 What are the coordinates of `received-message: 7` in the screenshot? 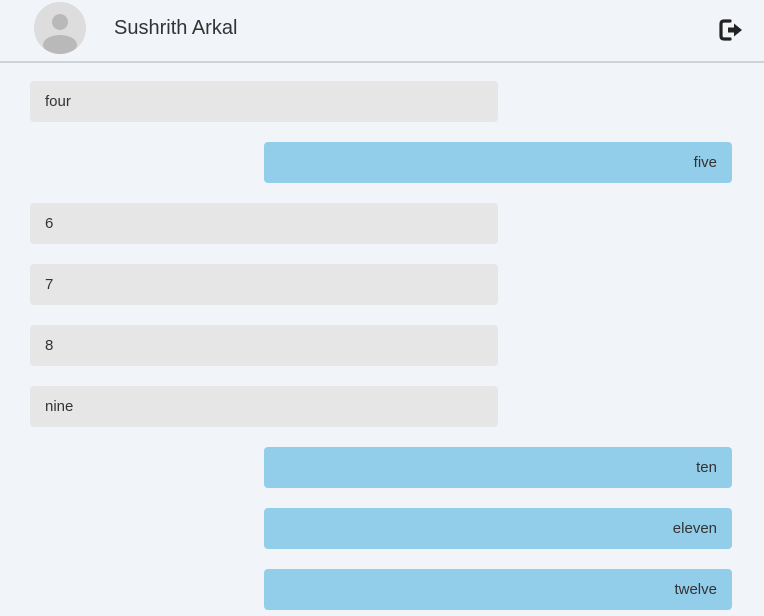 It's located at (264, 284).